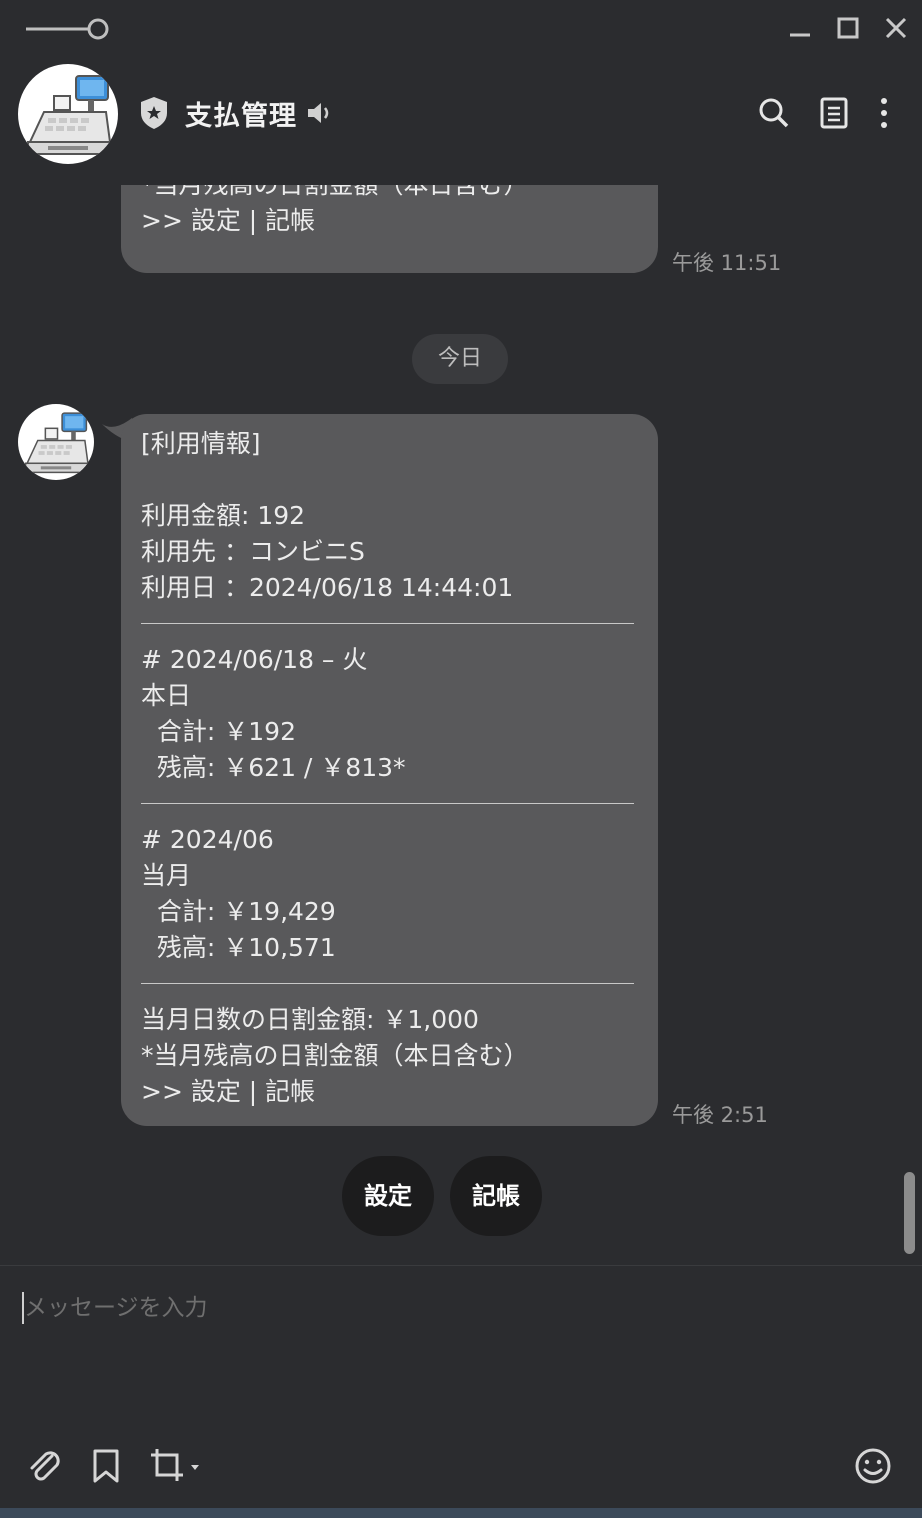 This screenshot has height=1518, width=922. I want to click on message-line: 利用日 ：2024/06/18 14:44:01, so click(327, 587).